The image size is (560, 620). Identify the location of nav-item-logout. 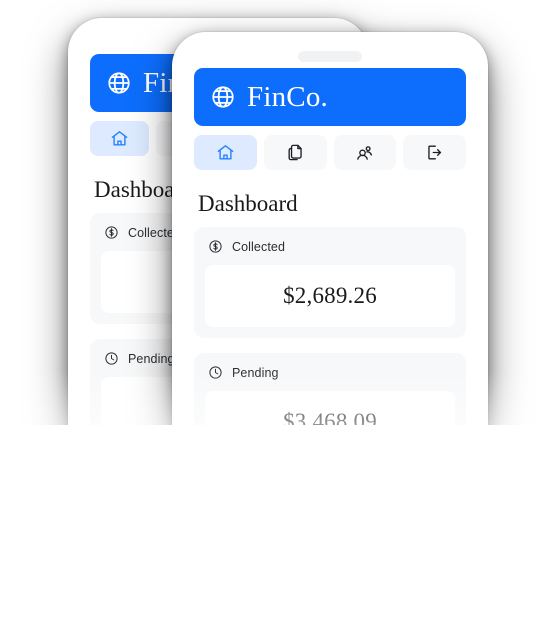
(434, 152).